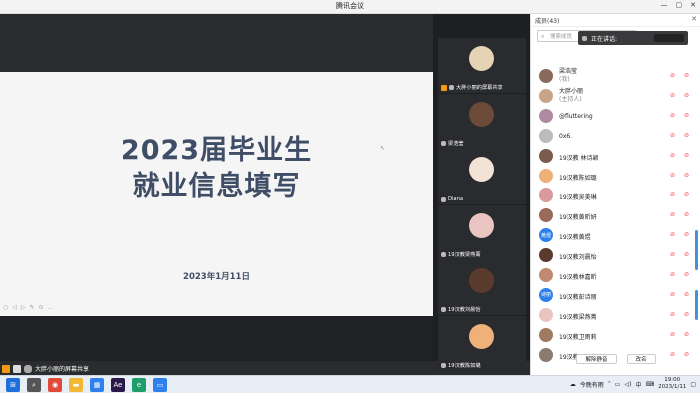 This screenshot has width=700, height=393. What do you see at coordinates (649, 384) in the screenshot?
I see `keyboard-icon: ⌨` at bounding box center [649, 384].